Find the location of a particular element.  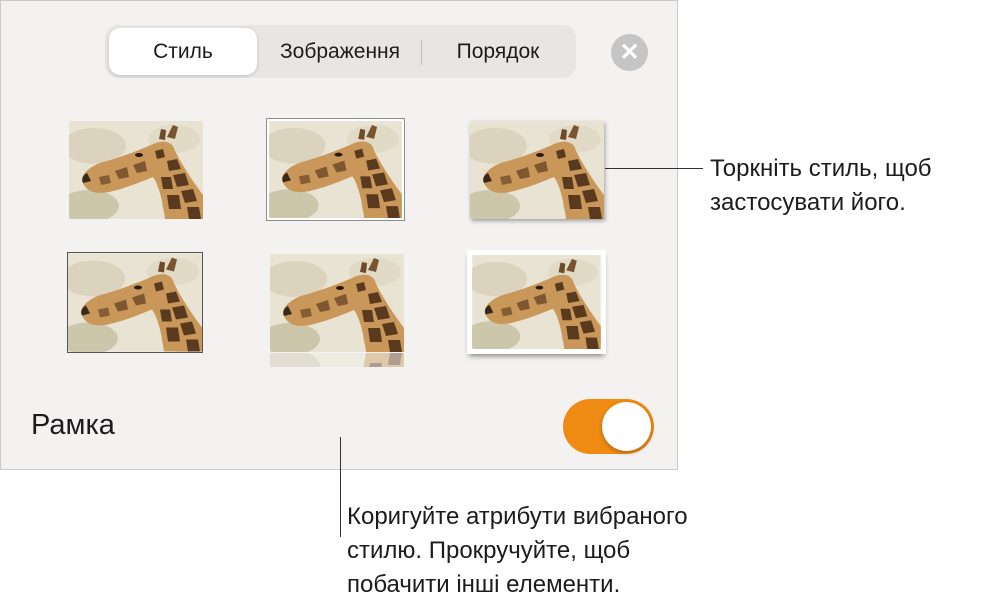

style-thumbnail-thin-gray-border is located at coordinates (335, 169).